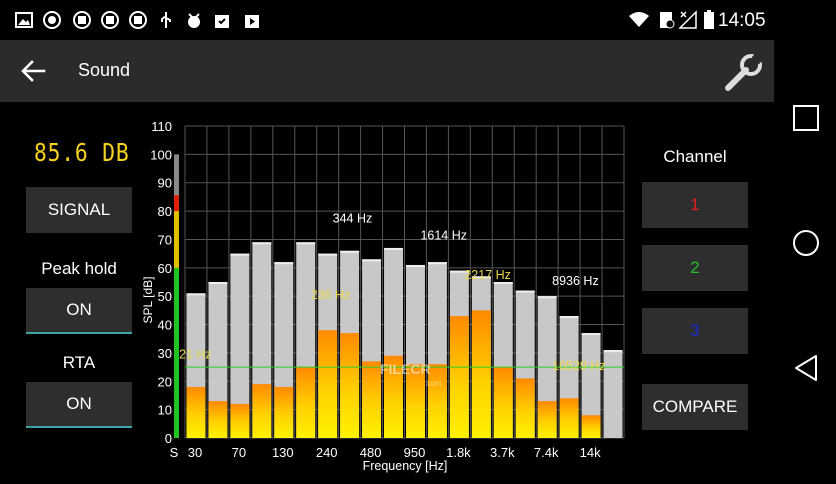 This screenshot has height=484, width=836. I want to click on channel-1-label: 1, so click(695, 204).